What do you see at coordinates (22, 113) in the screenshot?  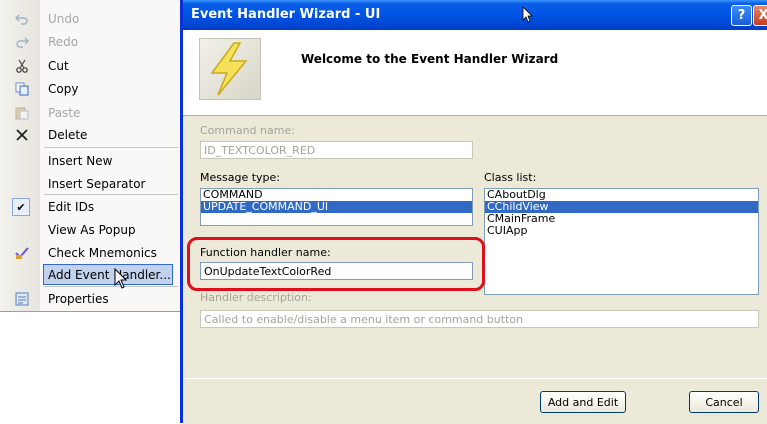 I see `paste-icon` at bounding box center [22, 113].